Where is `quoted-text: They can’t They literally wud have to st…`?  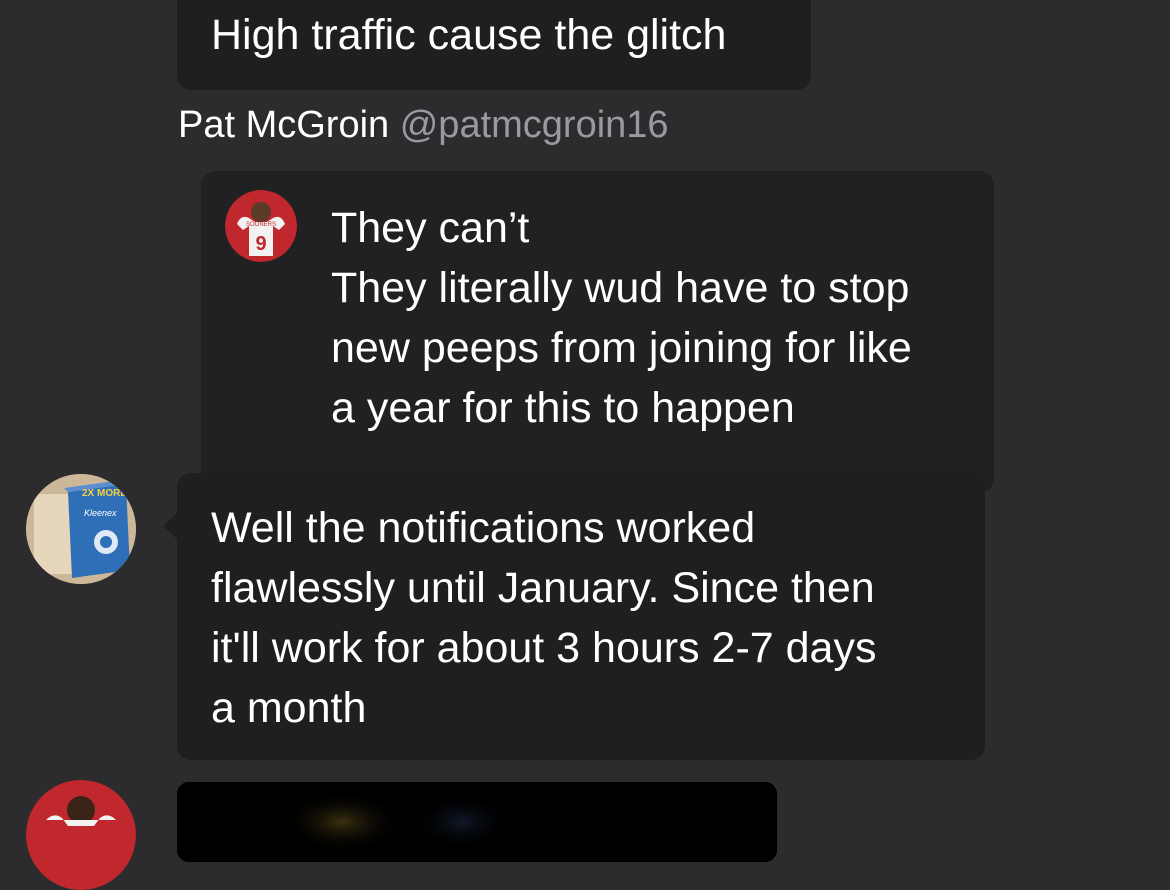
quoted-text: They can’t They literally wud have to st… is located at coordinates (621, 318).